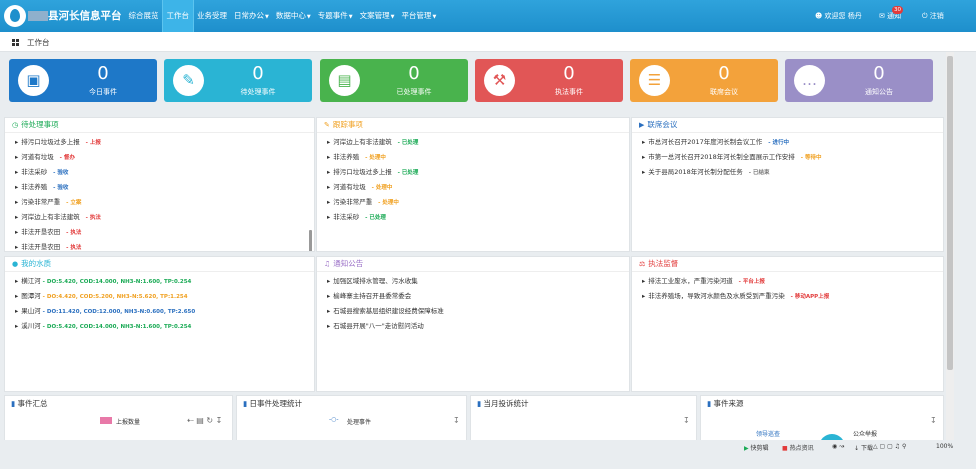 The width and height of the screenshot is (976, 469). What do you see at coordinates (164, 187) in the screenshot?
I see `list-item: 非法养殖 - 验收` at bounding box center [164, 187].